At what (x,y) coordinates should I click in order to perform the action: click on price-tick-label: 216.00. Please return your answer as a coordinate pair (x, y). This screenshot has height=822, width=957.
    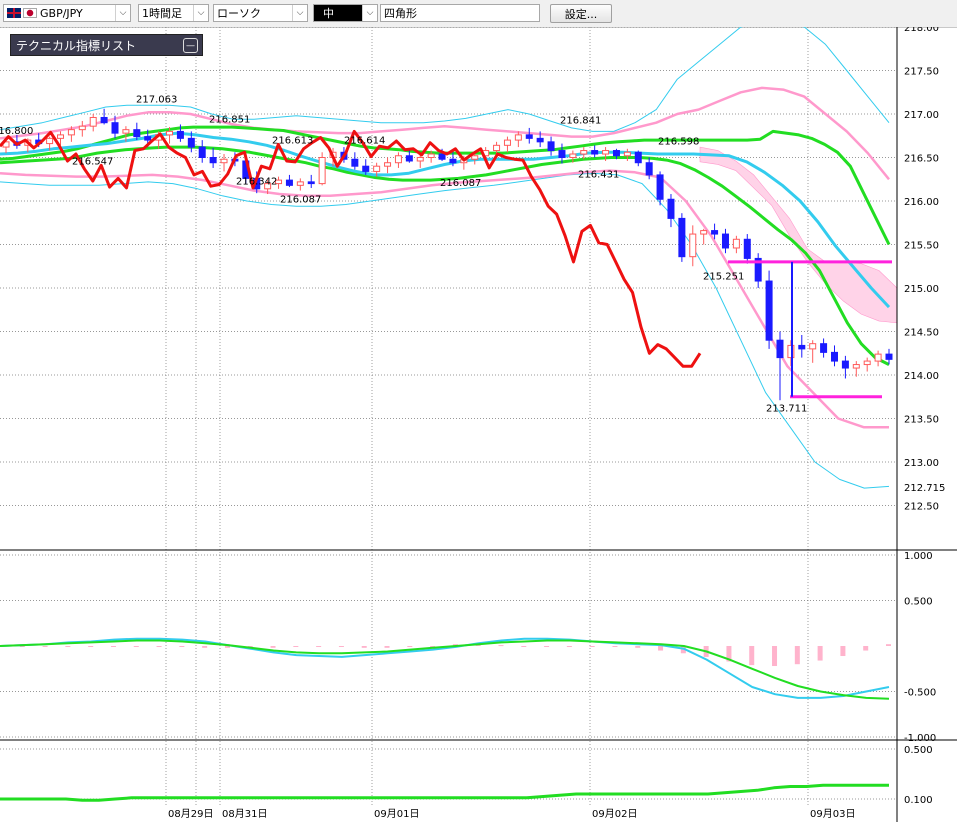
    Looking at the image, I should click on (921, 202).